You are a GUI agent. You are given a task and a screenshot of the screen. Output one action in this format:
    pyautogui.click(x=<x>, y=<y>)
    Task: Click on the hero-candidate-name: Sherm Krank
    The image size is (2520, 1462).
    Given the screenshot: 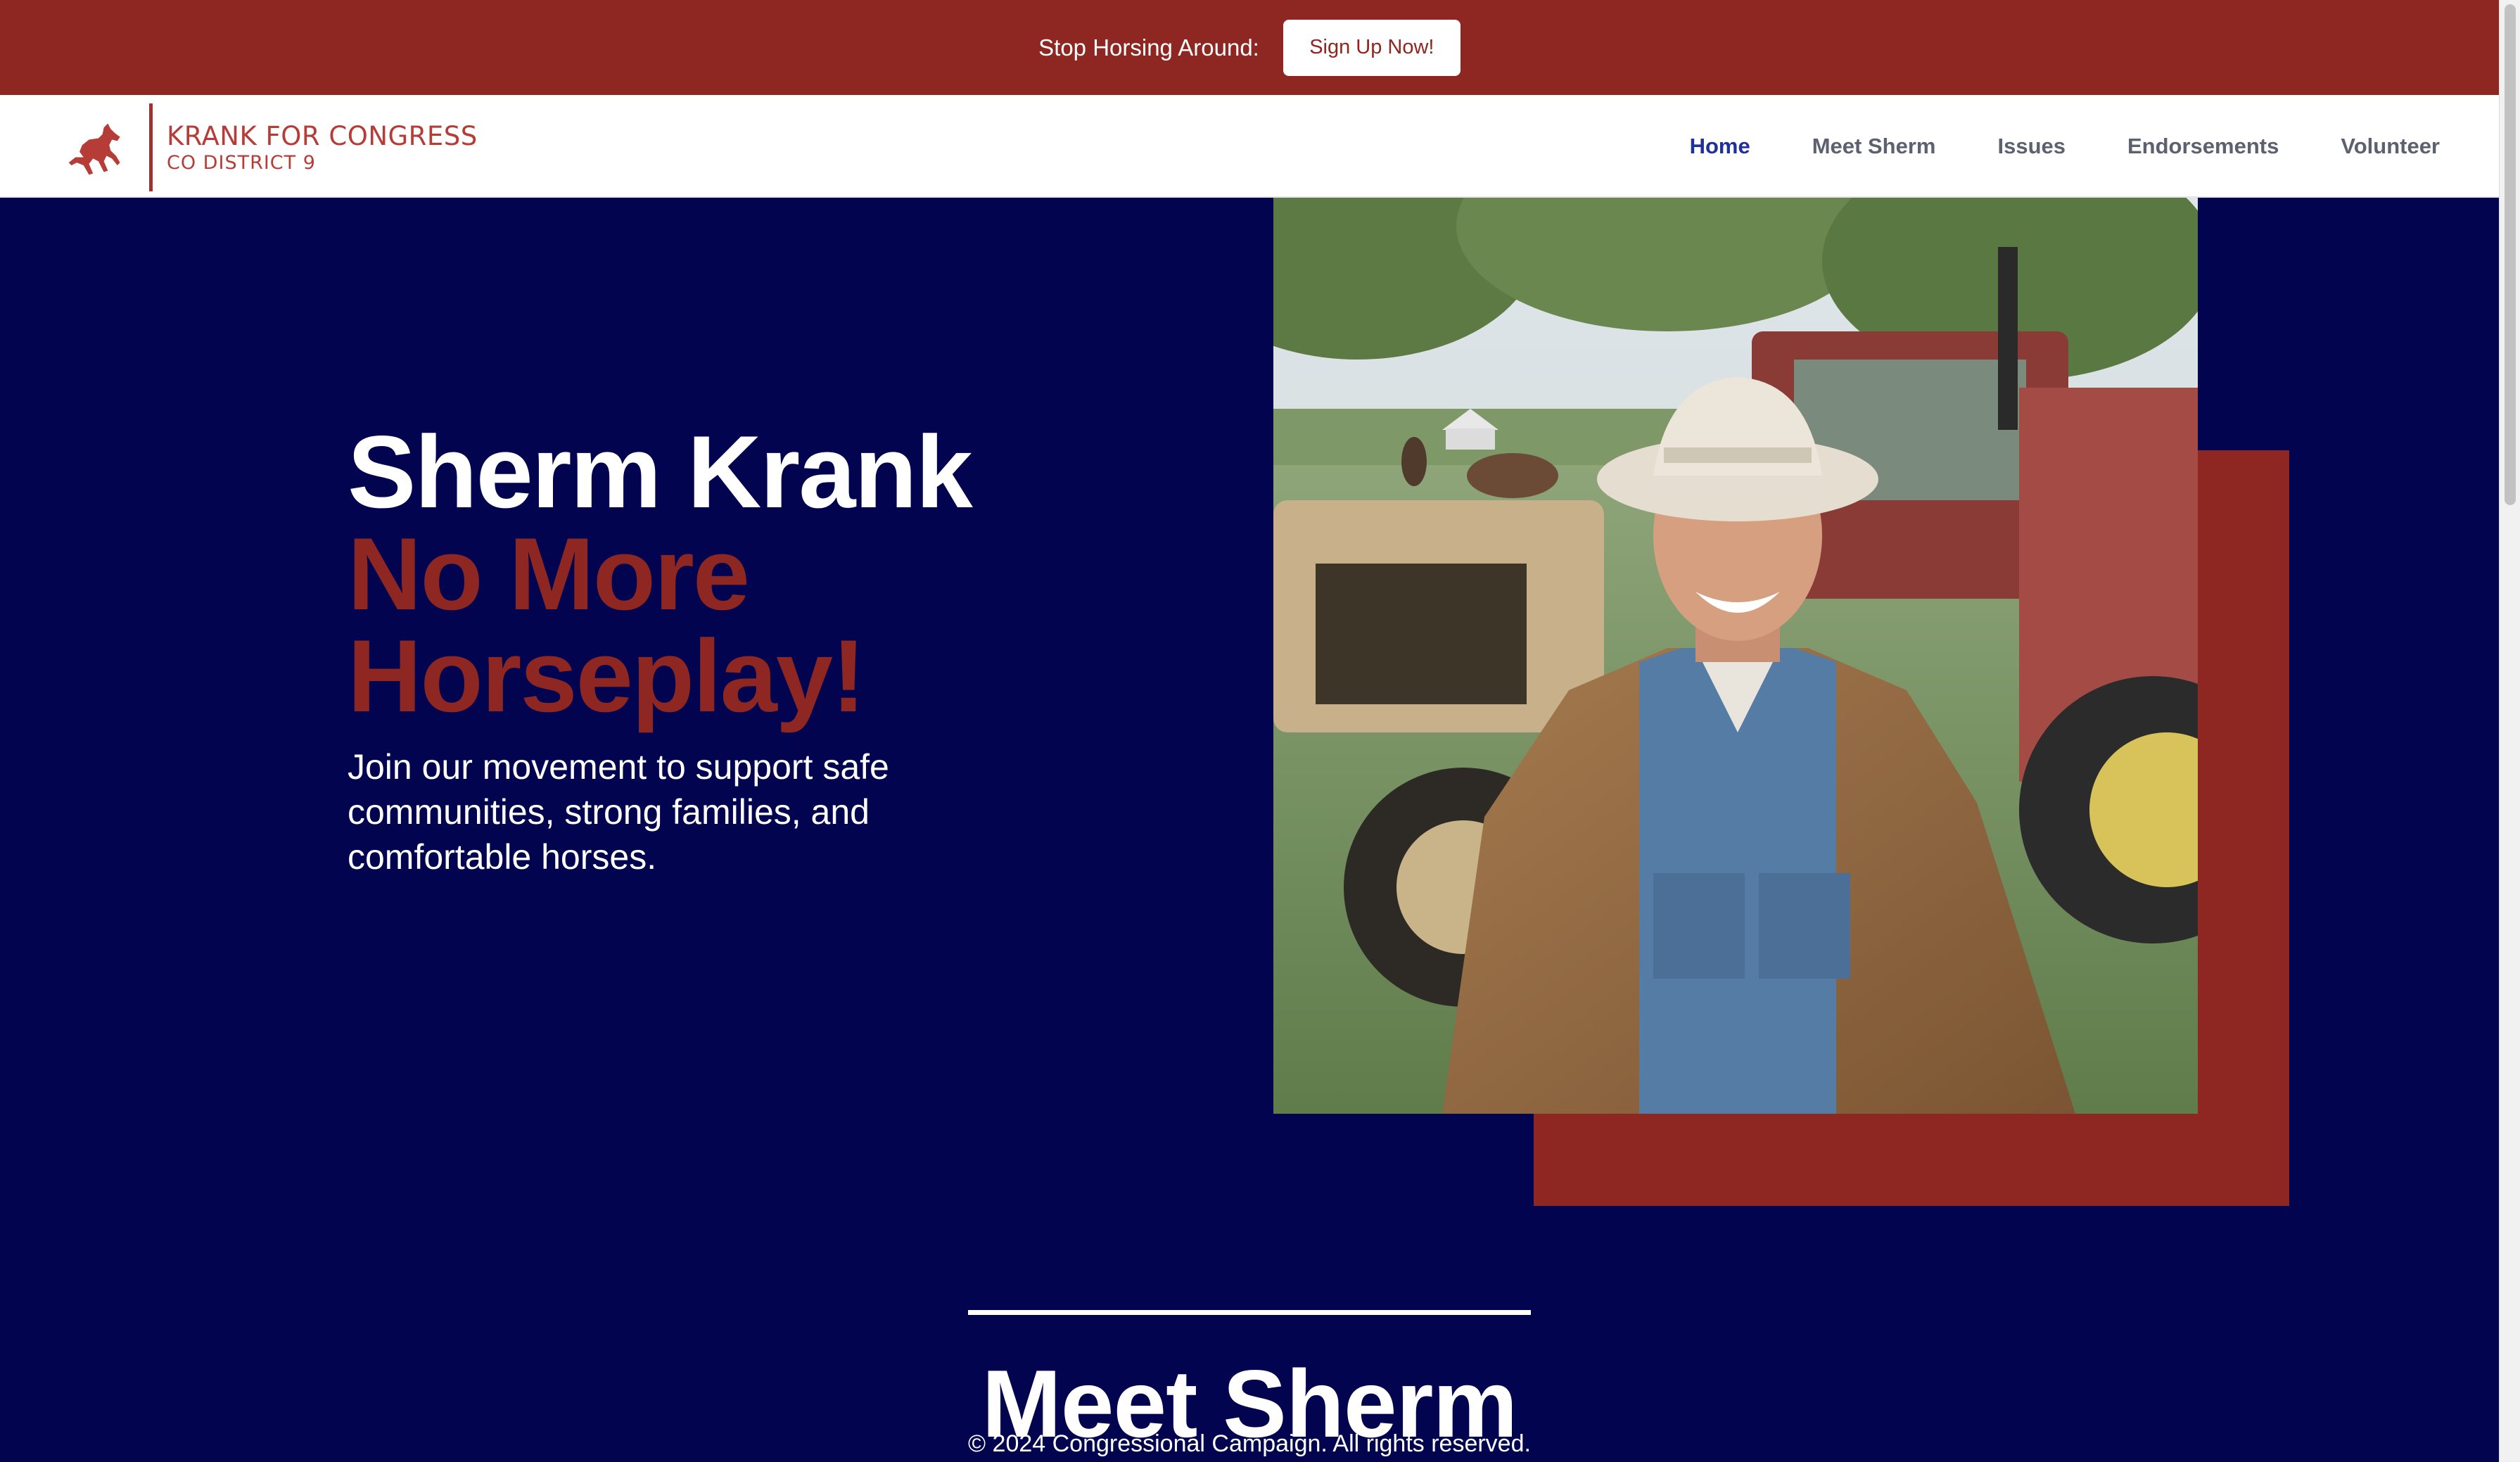 What is the action you would take?
    pyautogui.click(x=661, y=471)
    